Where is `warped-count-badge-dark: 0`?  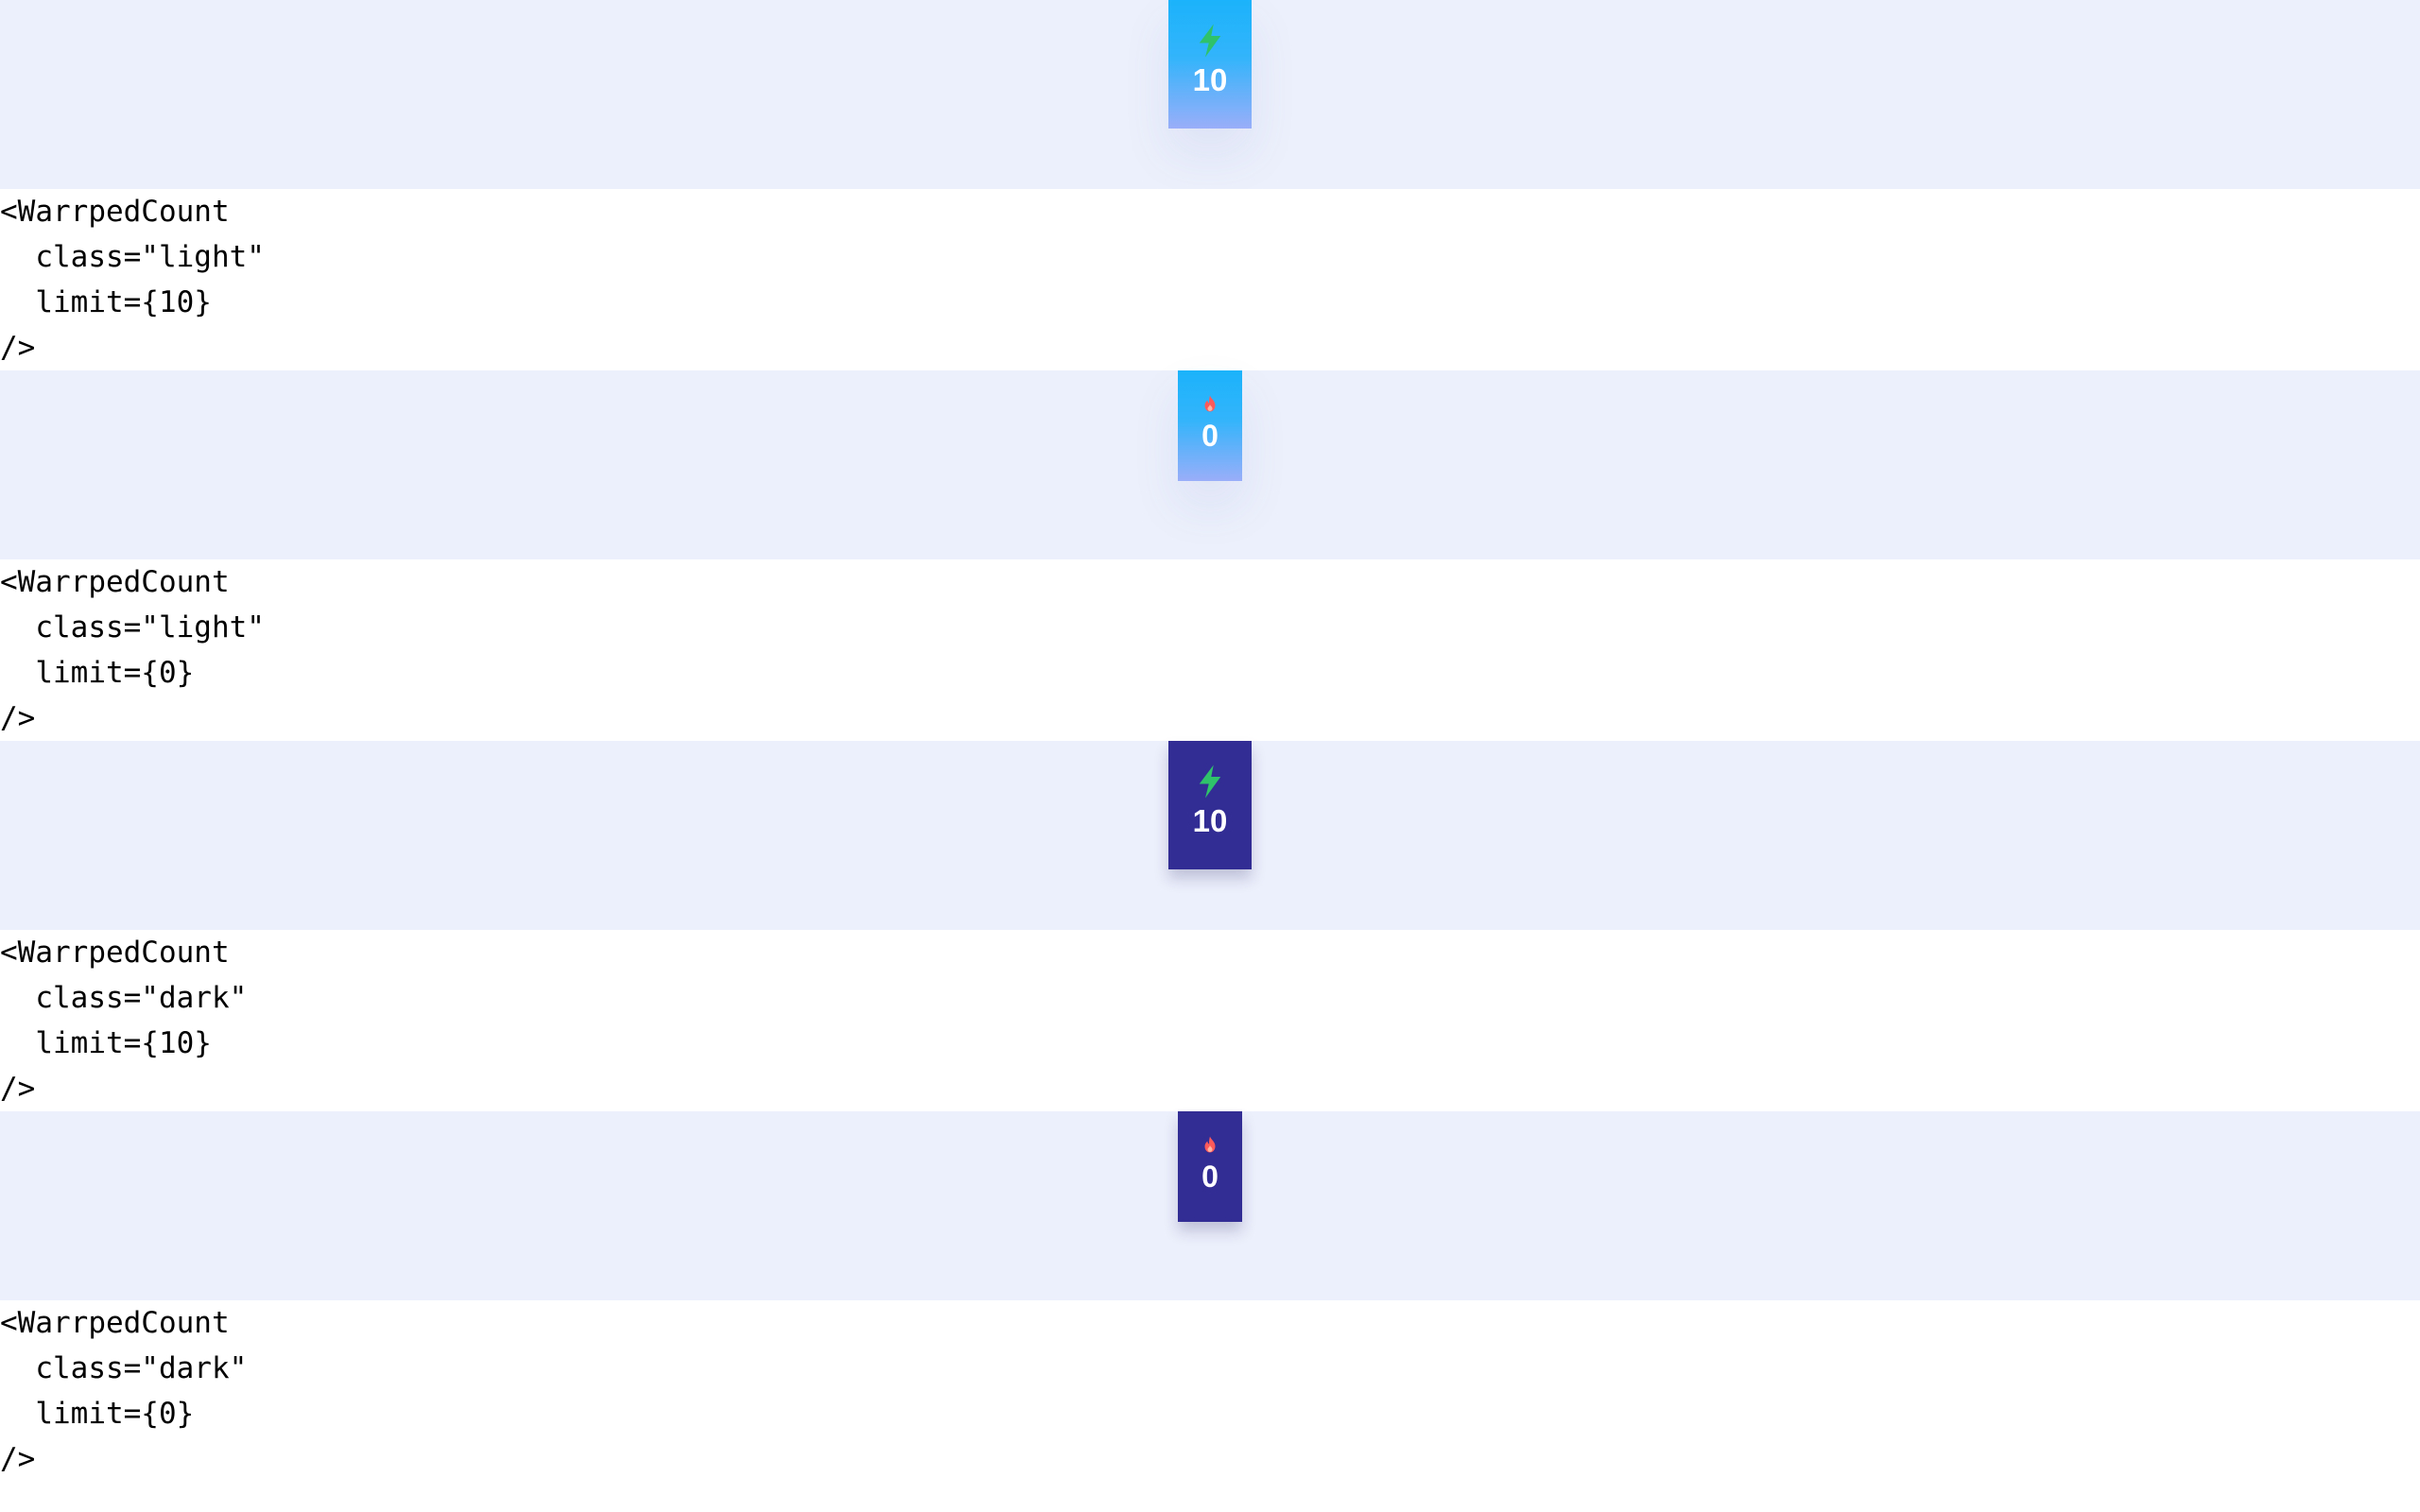
warped-count-badge-dark: 0 is located at coordinates (1210, 1166).